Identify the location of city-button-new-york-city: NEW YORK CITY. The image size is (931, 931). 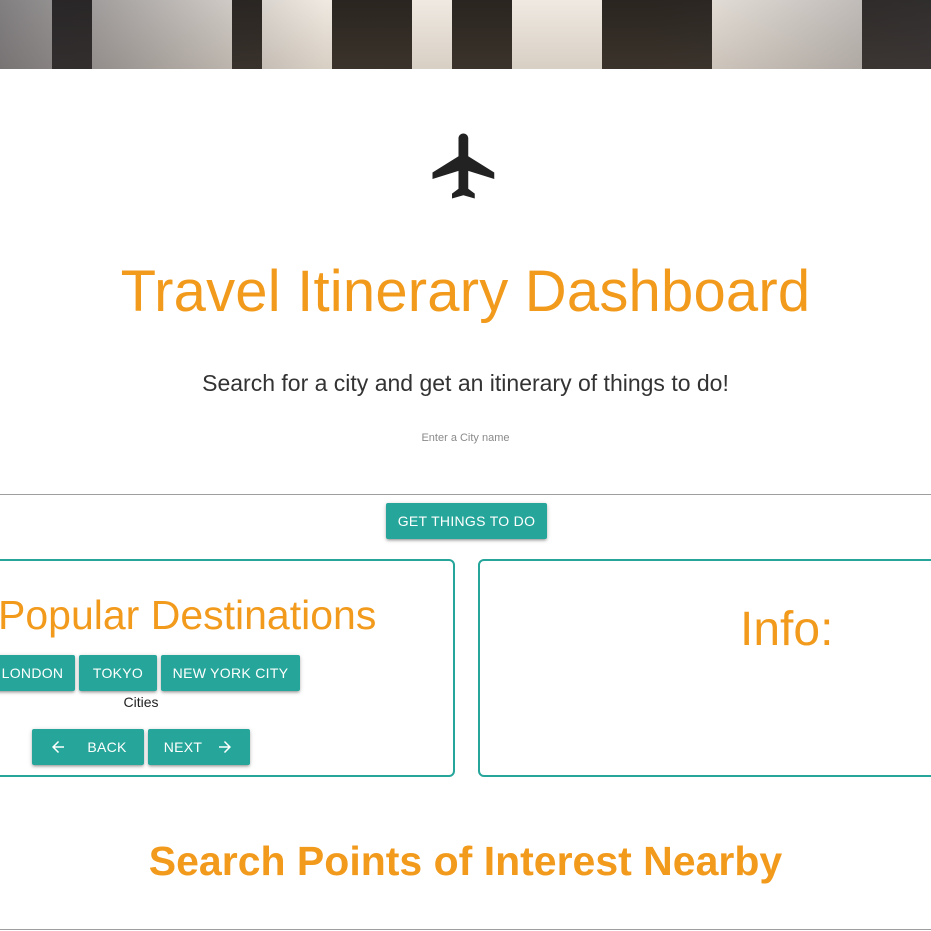
(230, 673).